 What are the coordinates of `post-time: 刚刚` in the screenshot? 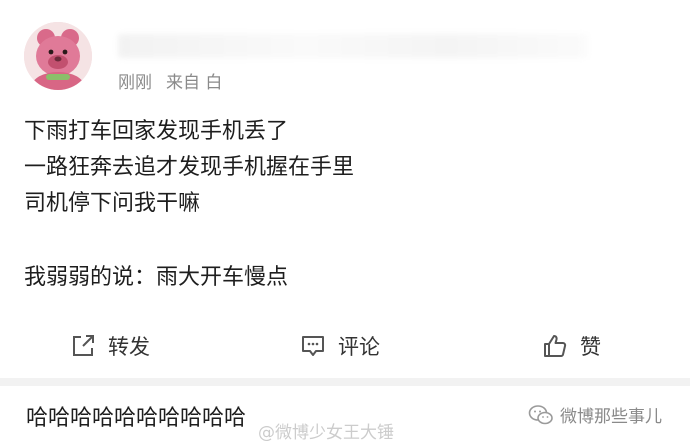 It's located at (135, 83).